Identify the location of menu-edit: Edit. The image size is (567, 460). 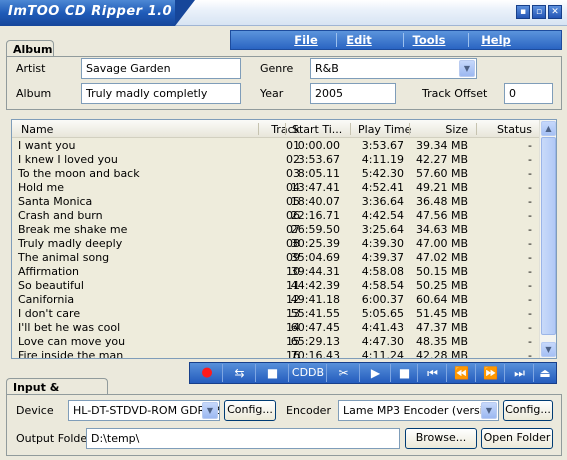
(359, 40).